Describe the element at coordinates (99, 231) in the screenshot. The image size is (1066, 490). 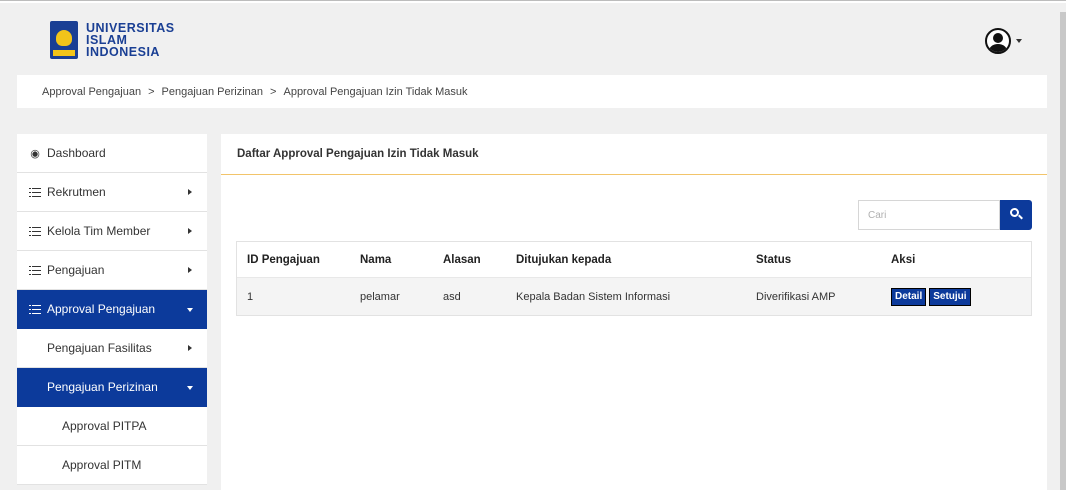
I see `sidebar-item-label: Kelola Tim Member` at that location.